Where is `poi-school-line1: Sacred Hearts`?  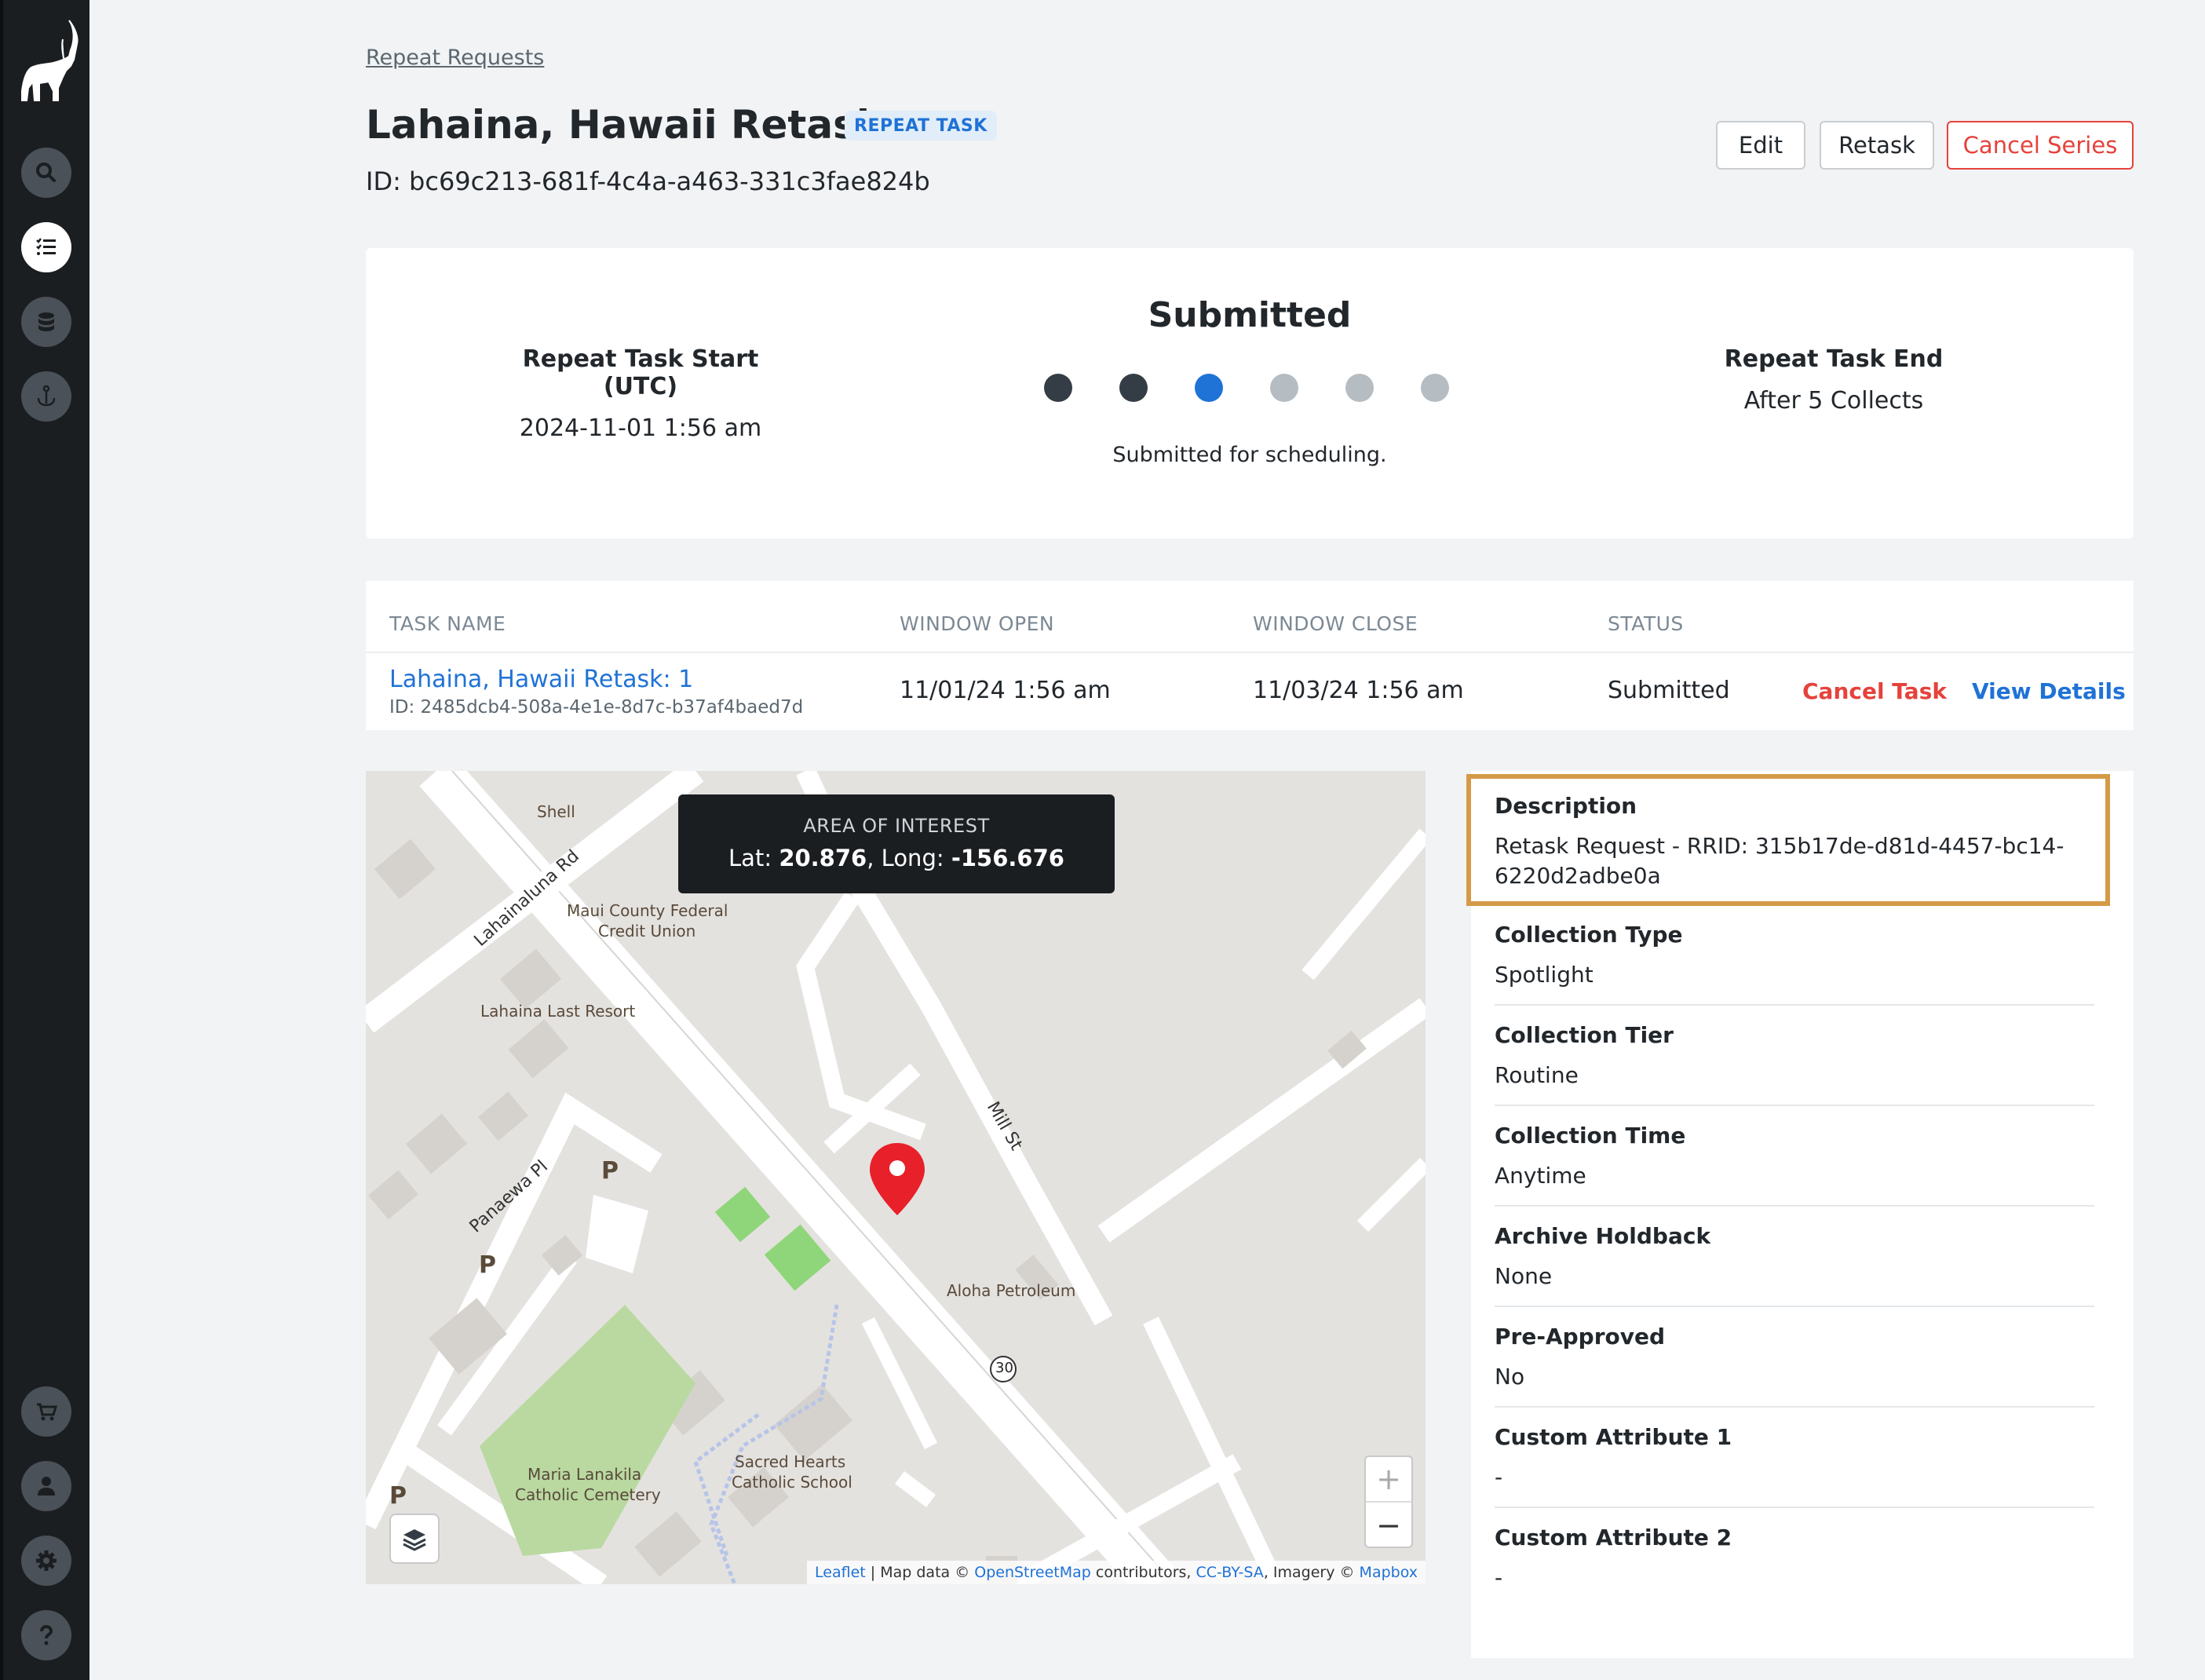 poi-school-line1: Sacred Hearts is located at coordinates (790, 1461).